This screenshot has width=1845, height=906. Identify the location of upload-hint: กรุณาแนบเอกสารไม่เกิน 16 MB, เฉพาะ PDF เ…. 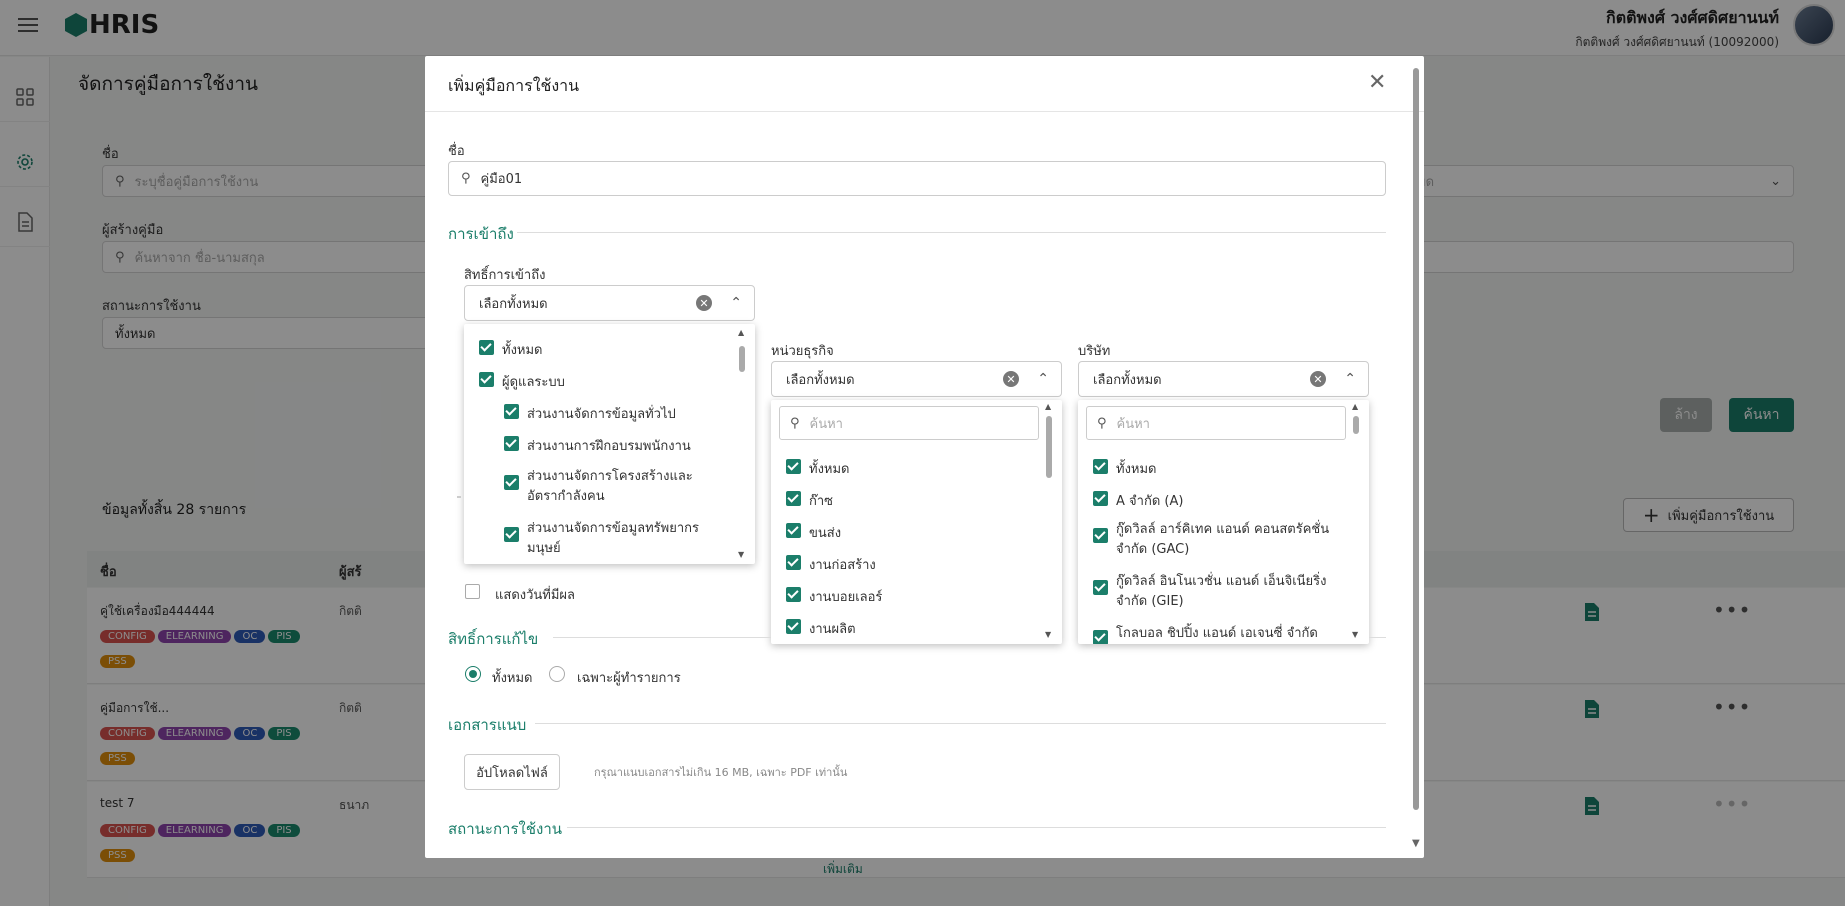
(721, 772).